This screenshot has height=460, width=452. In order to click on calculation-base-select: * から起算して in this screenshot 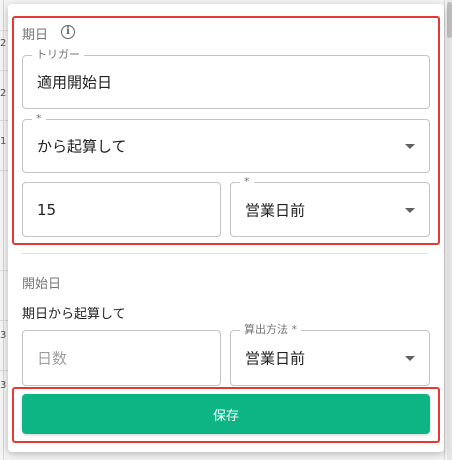, I will do `click(226, 142)`.